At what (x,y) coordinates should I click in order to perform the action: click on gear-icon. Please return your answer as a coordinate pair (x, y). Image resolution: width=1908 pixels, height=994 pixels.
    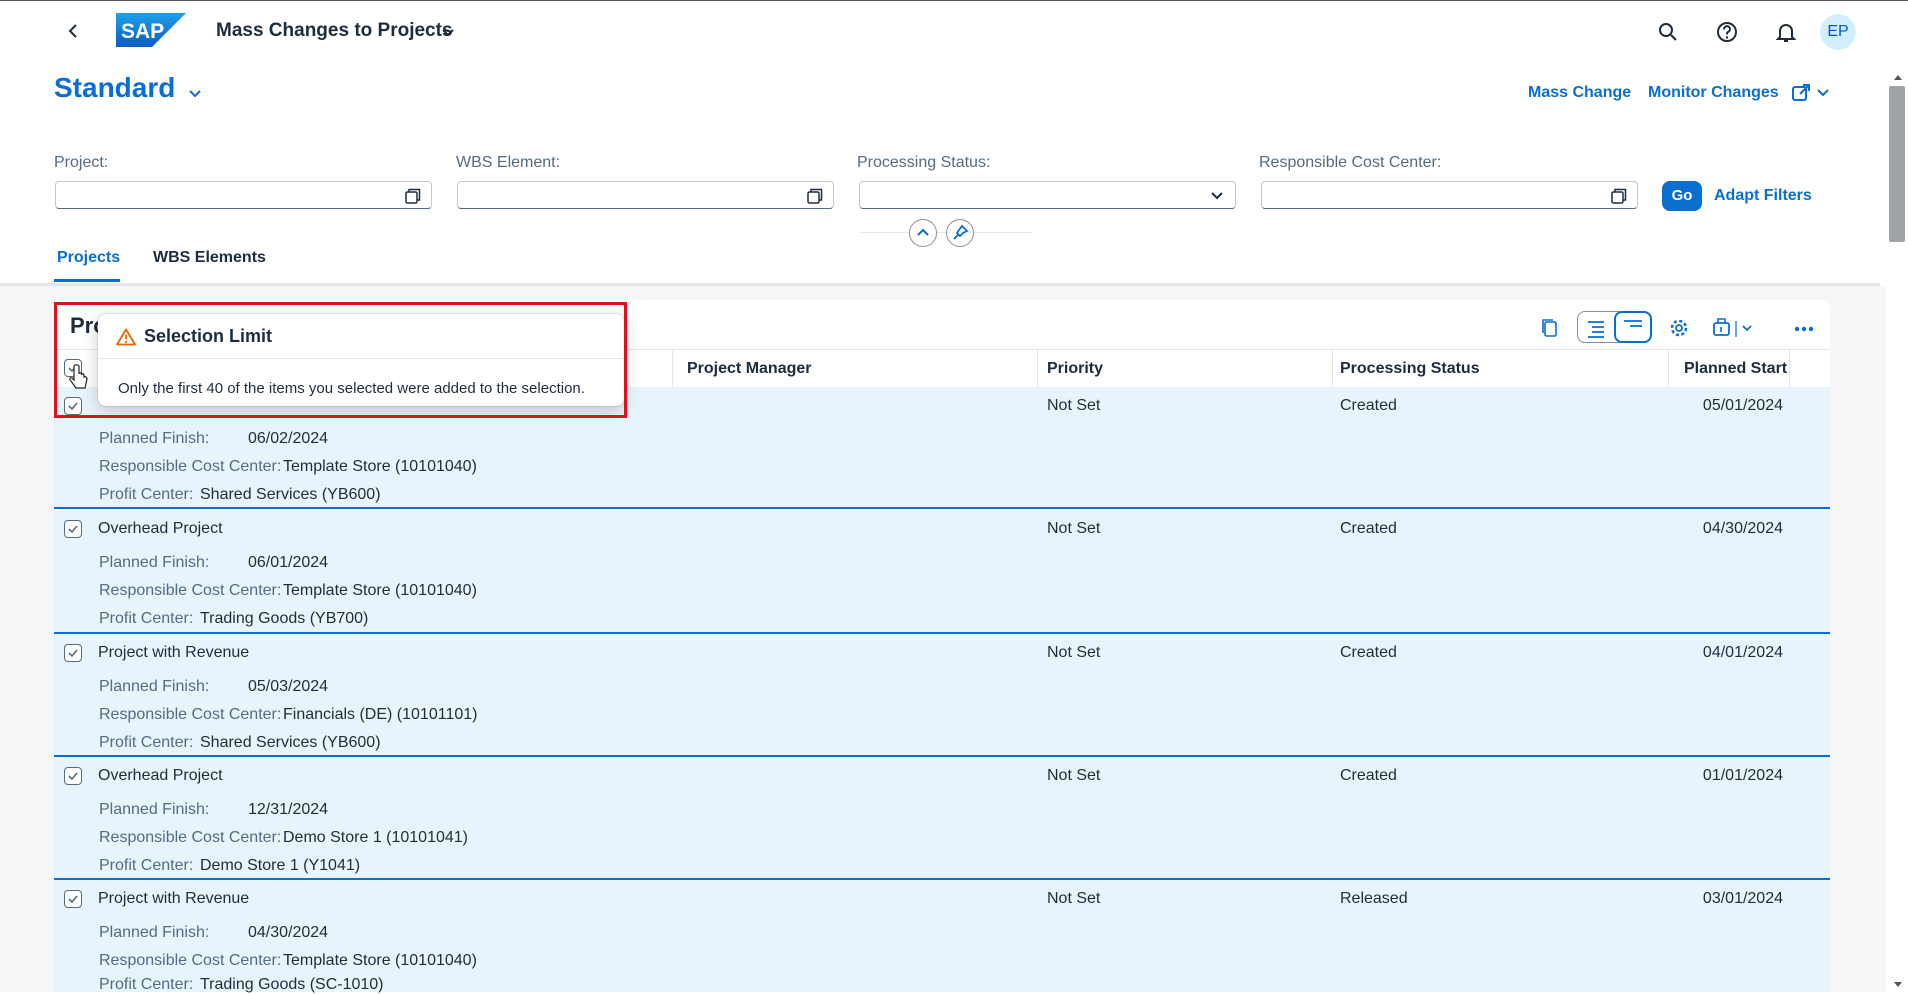
    Looking at the image, I should click on (1679, 328).